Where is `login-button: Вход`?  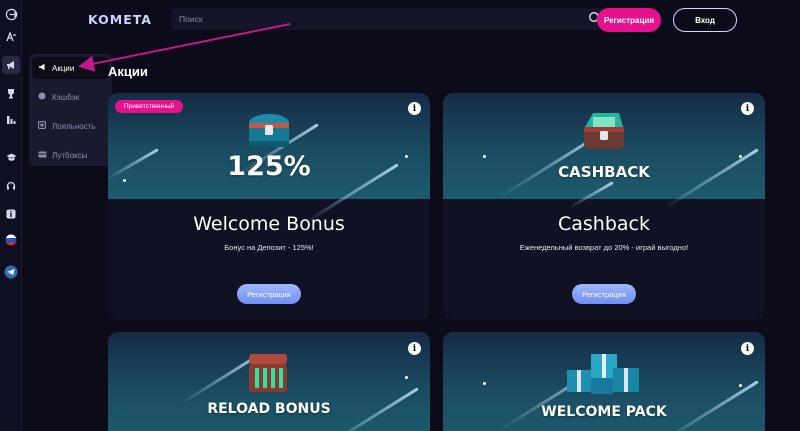
login-button: Вход is located at coordinates (705, 20).